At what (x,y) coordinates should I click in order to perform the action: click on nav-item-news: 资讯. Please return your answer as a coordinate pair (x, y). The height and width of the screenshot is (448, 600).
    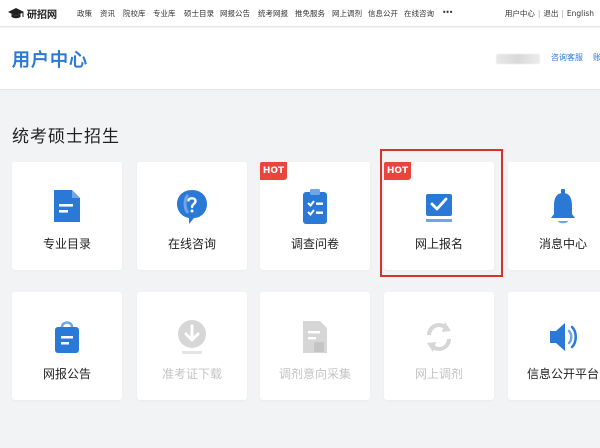
    Looking at the image, I should click on (107, 13).